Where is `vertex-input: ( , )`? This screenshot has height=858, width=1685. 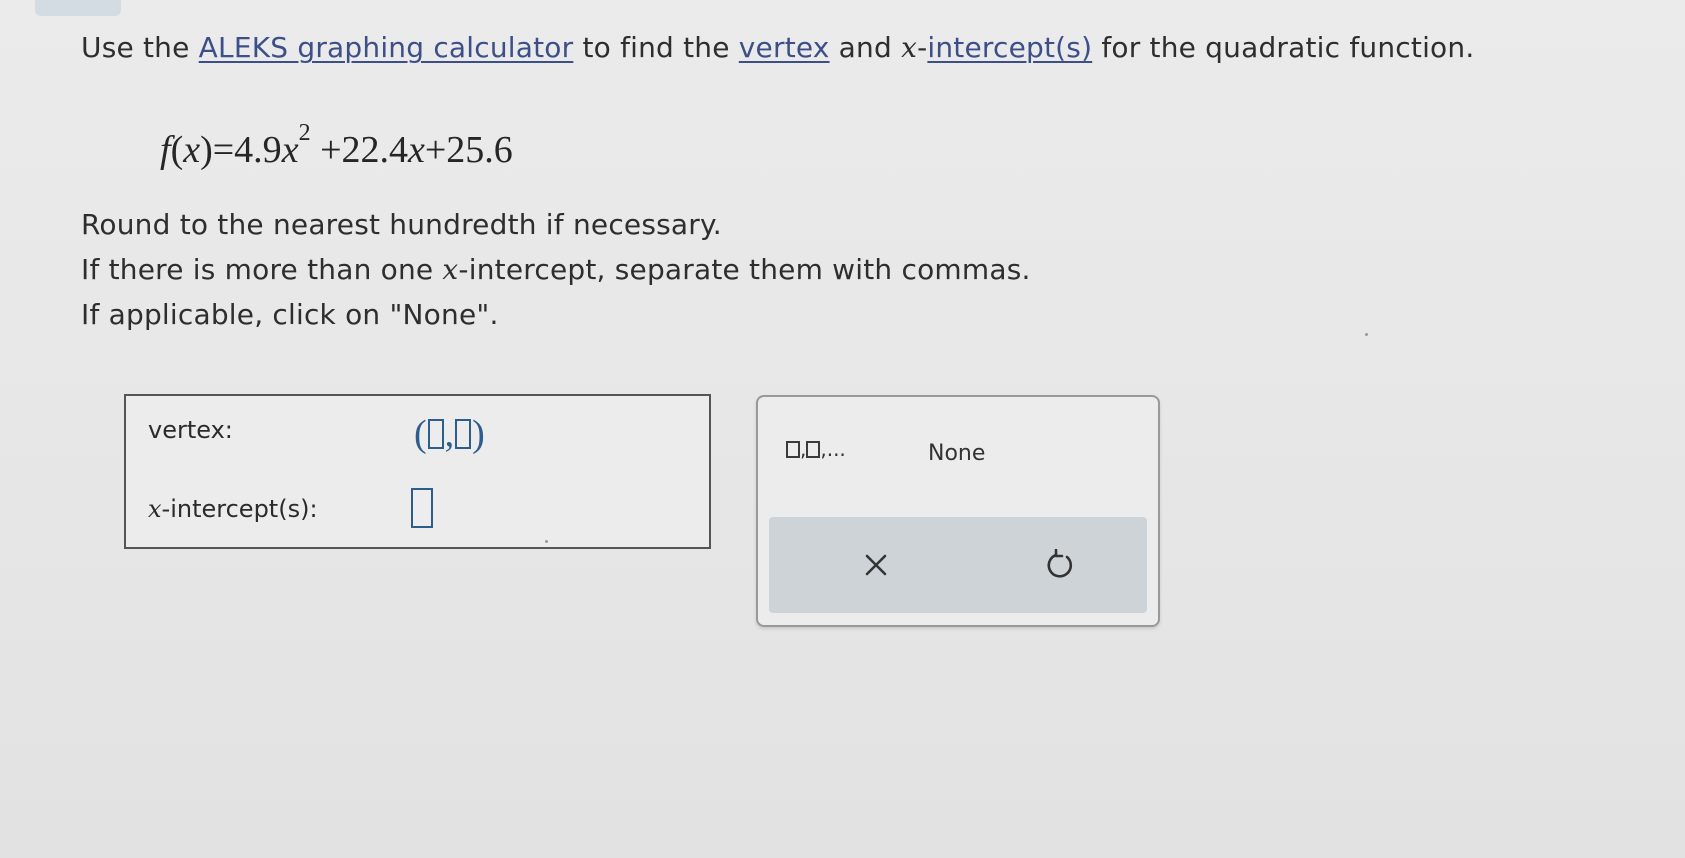 vertex-input: ( , ) is located at coordinates (449, 434).